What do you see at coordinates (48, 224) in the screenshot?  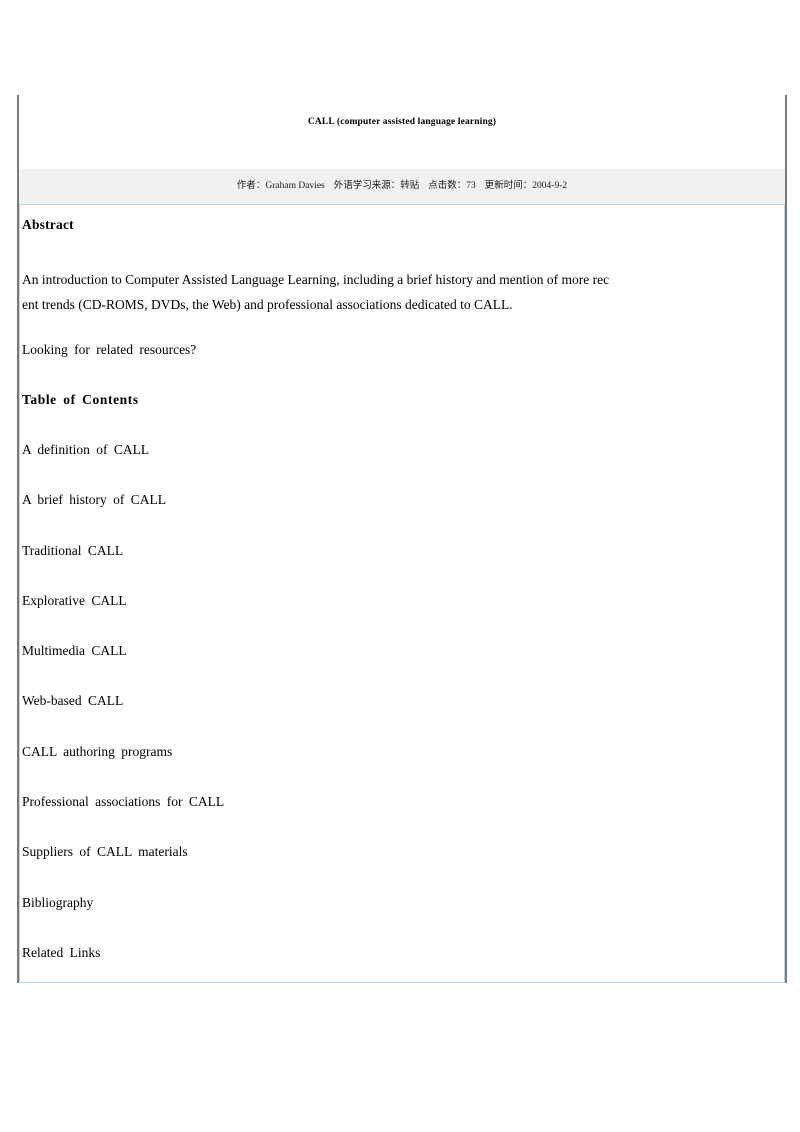 I see `abstract-heading: Abstract` at bounding box center [48, 224].